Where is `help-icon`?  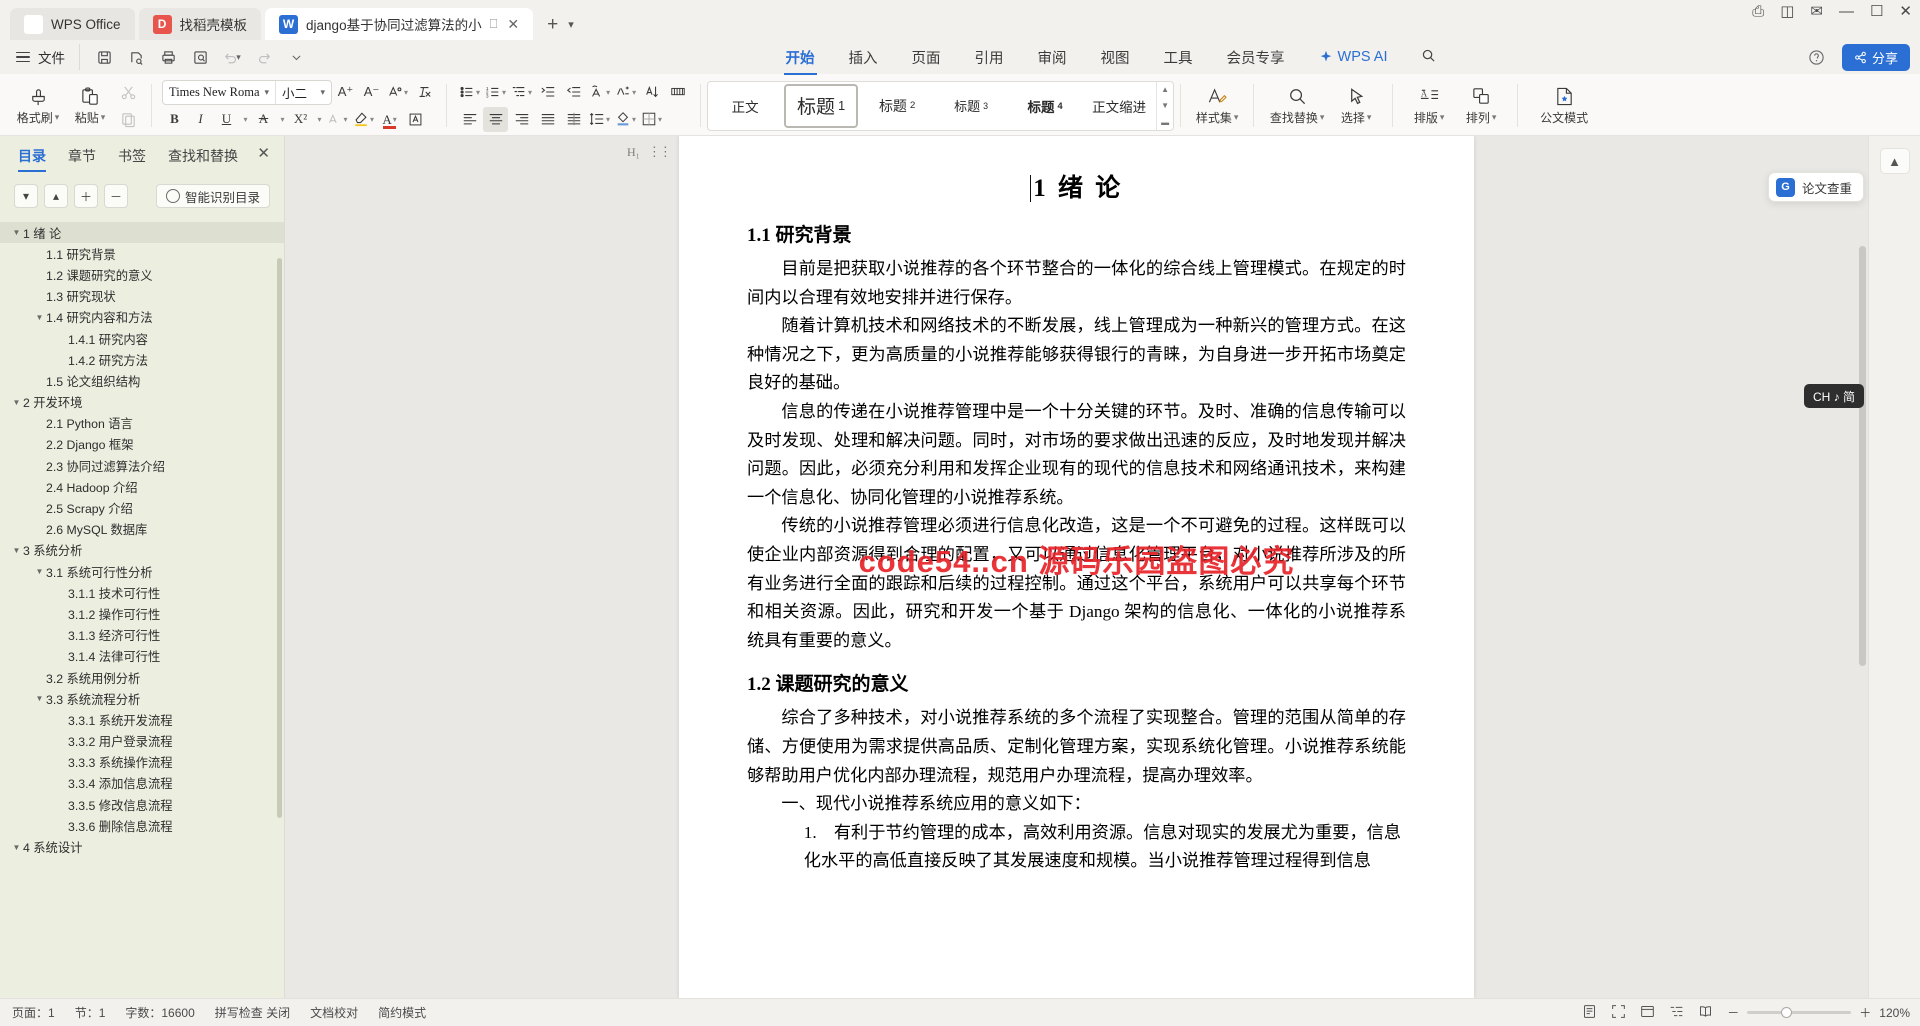 help-icon is located at coordinates (1817, 57).